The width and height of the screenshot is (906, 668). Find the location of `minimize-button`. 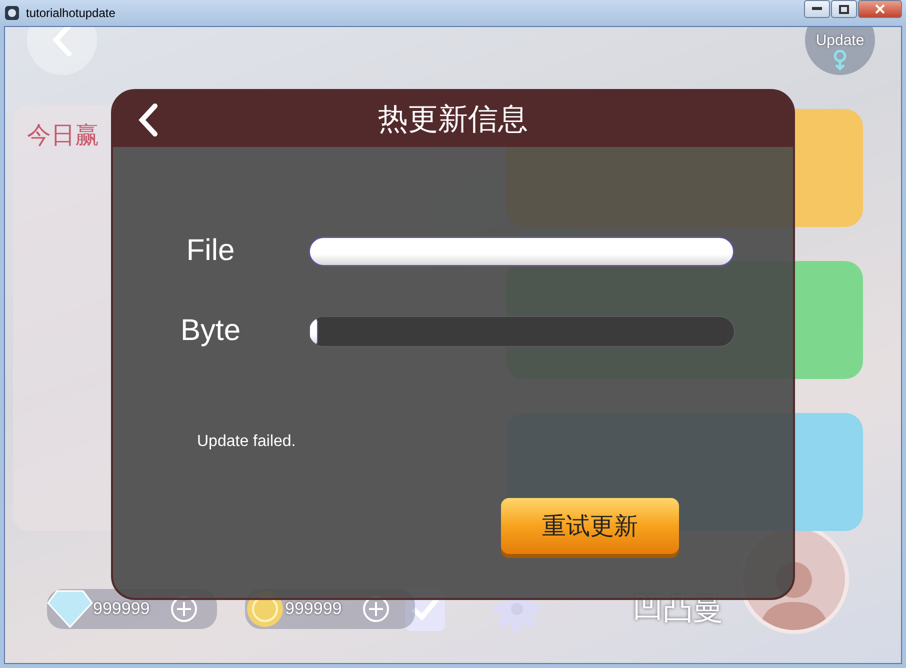

minimize-button is located at coordinates (817, 9).